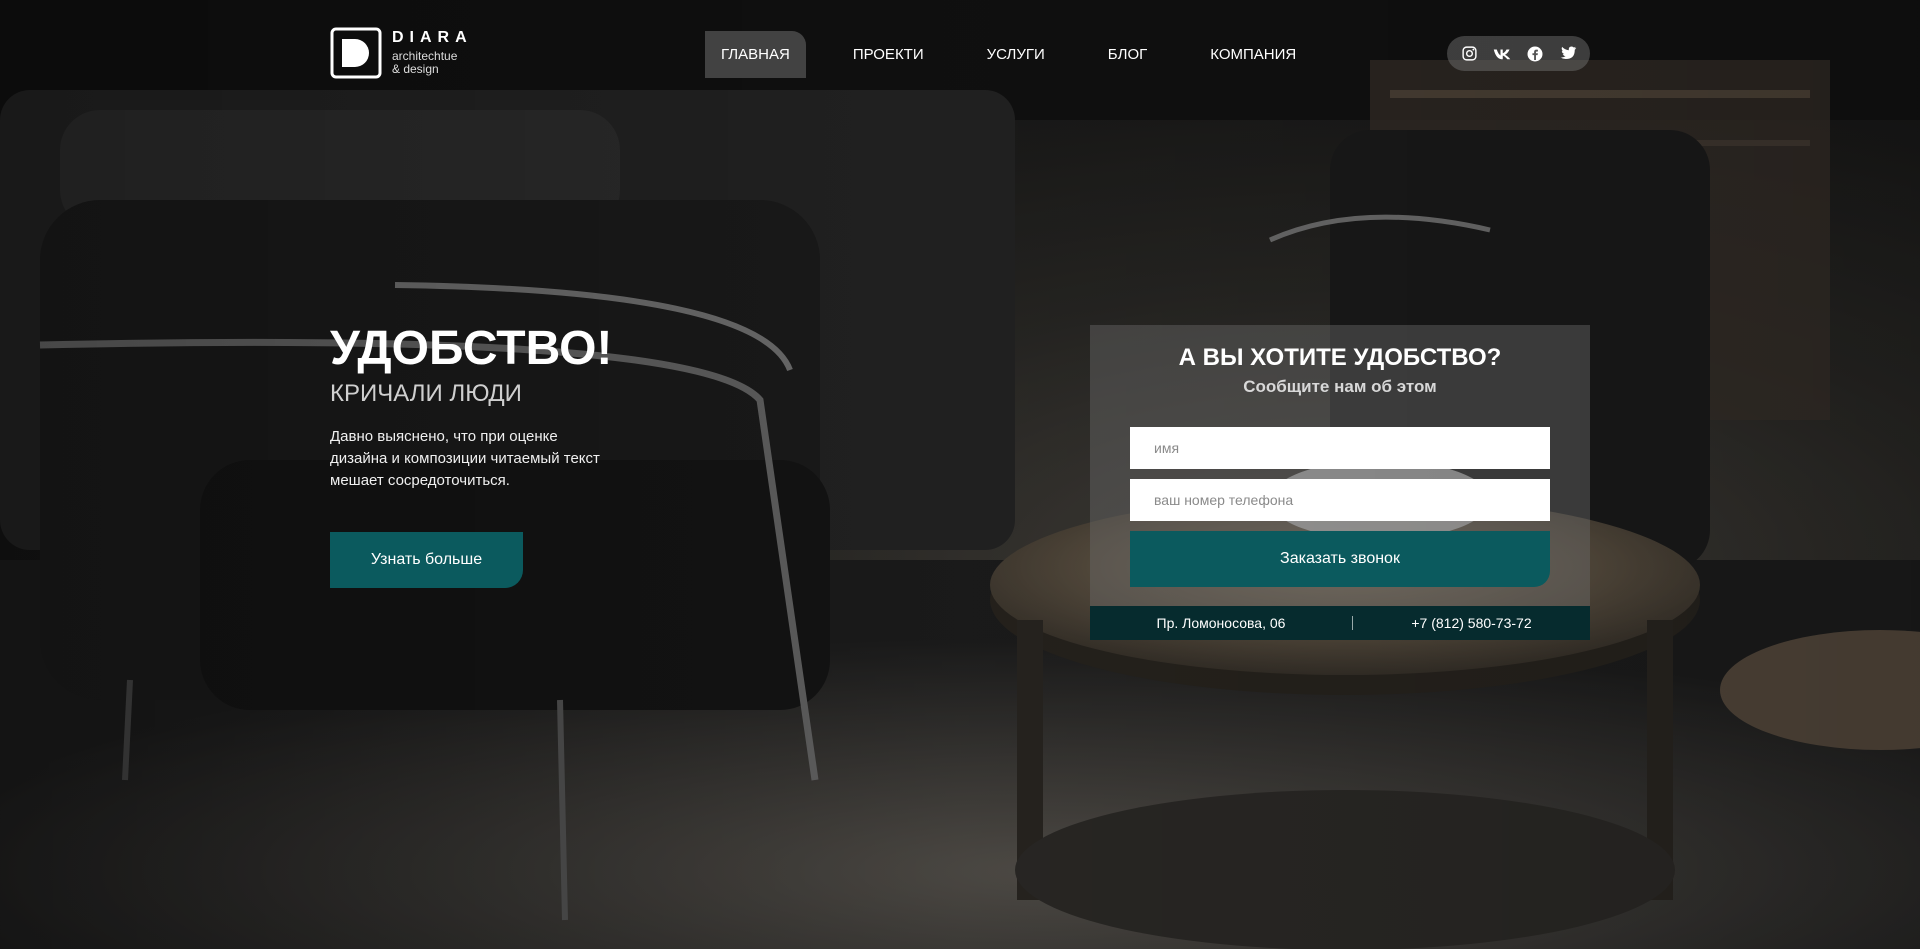 The height and width of the screenshot is (949, 1920). Describe the element at coordinates (415, 69) in the screenshot. I see `brand-tagline-line2: & design` at that location.